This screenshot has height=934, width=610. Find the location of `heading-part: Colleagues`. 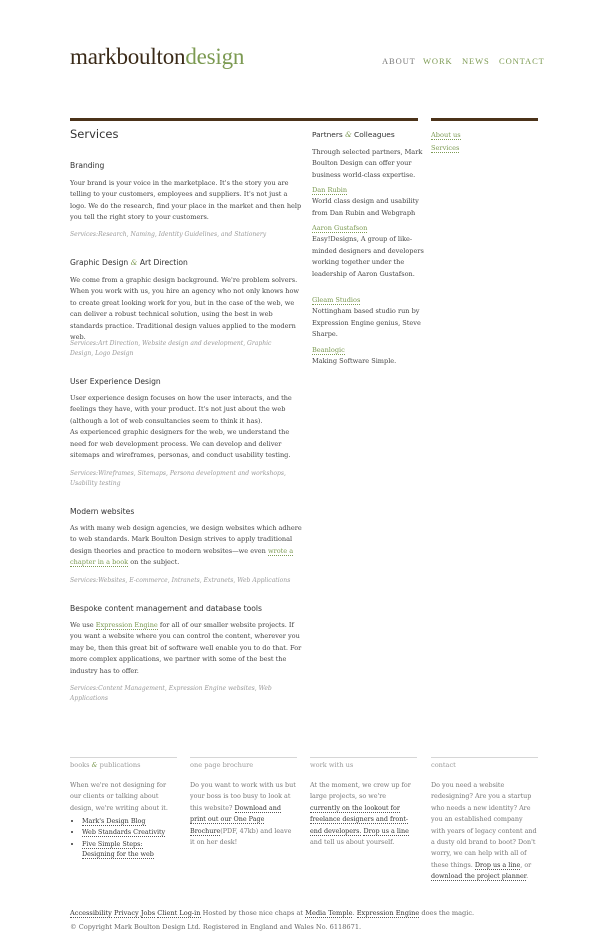

heading-part: Colleagues is located at coordinates (374, 134).